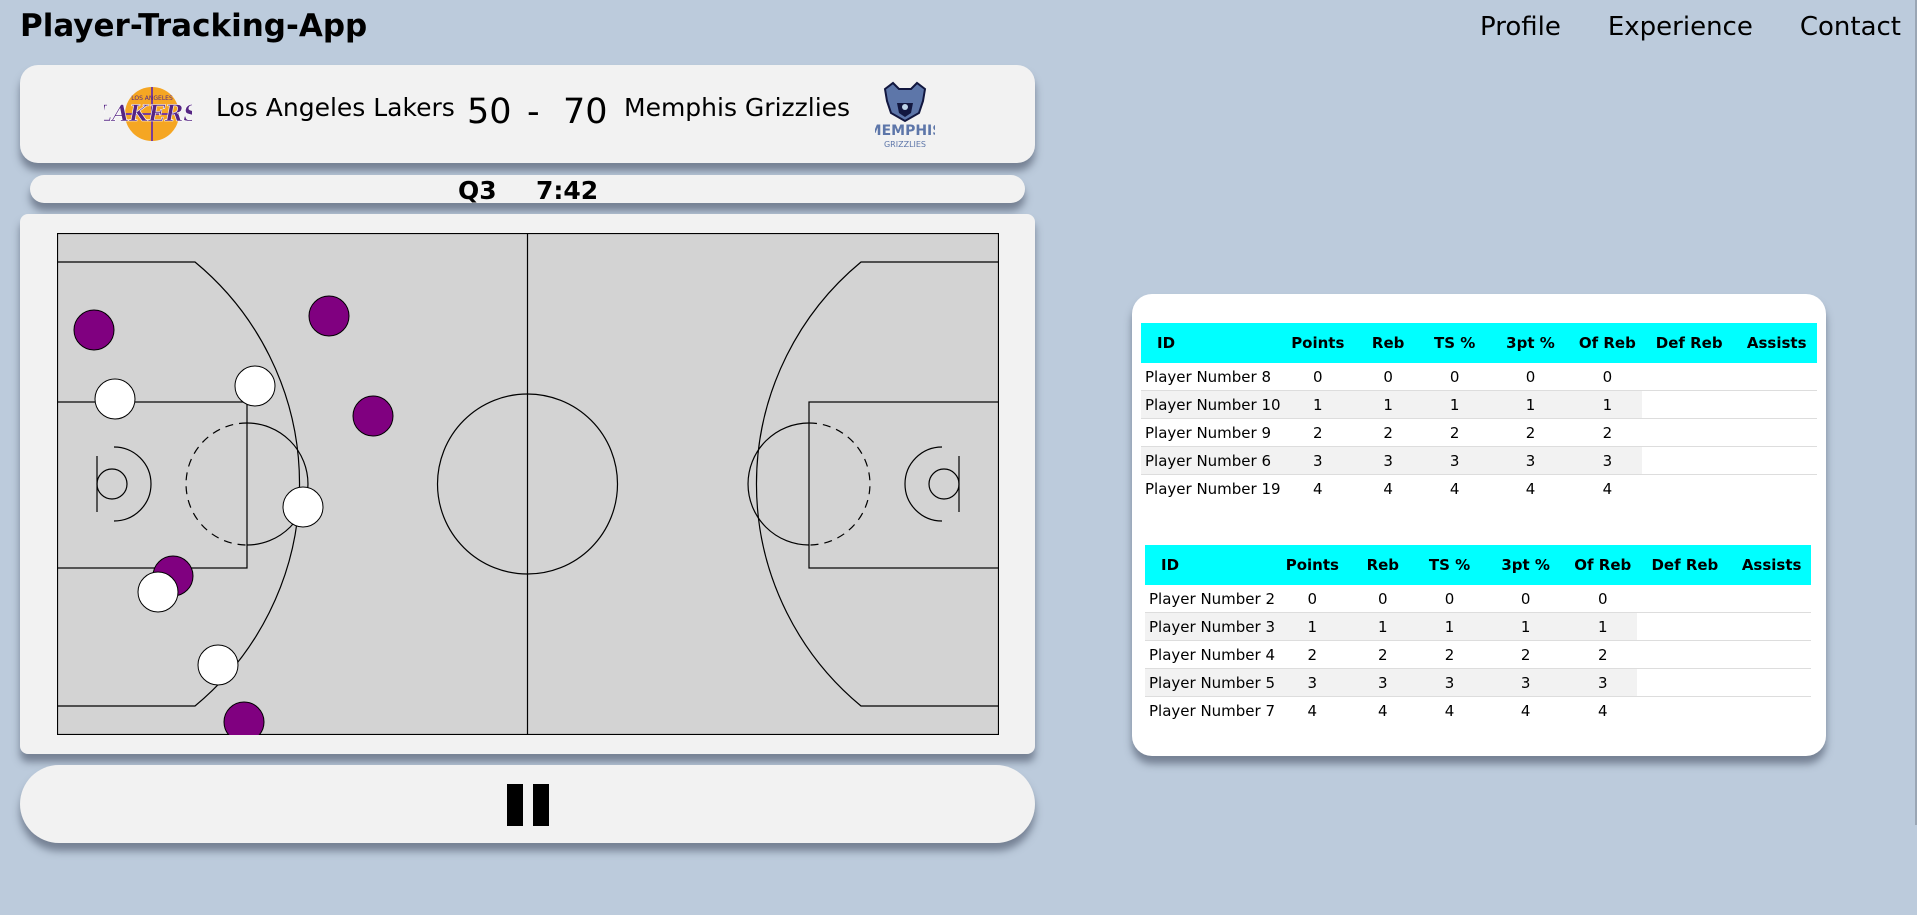 The height and width of the screenshot is (915, 1917). What do you see at coordinates (1318, 343) in the screenshot?
I see `column-header-points: Points` at bounding box center [1318, 343].